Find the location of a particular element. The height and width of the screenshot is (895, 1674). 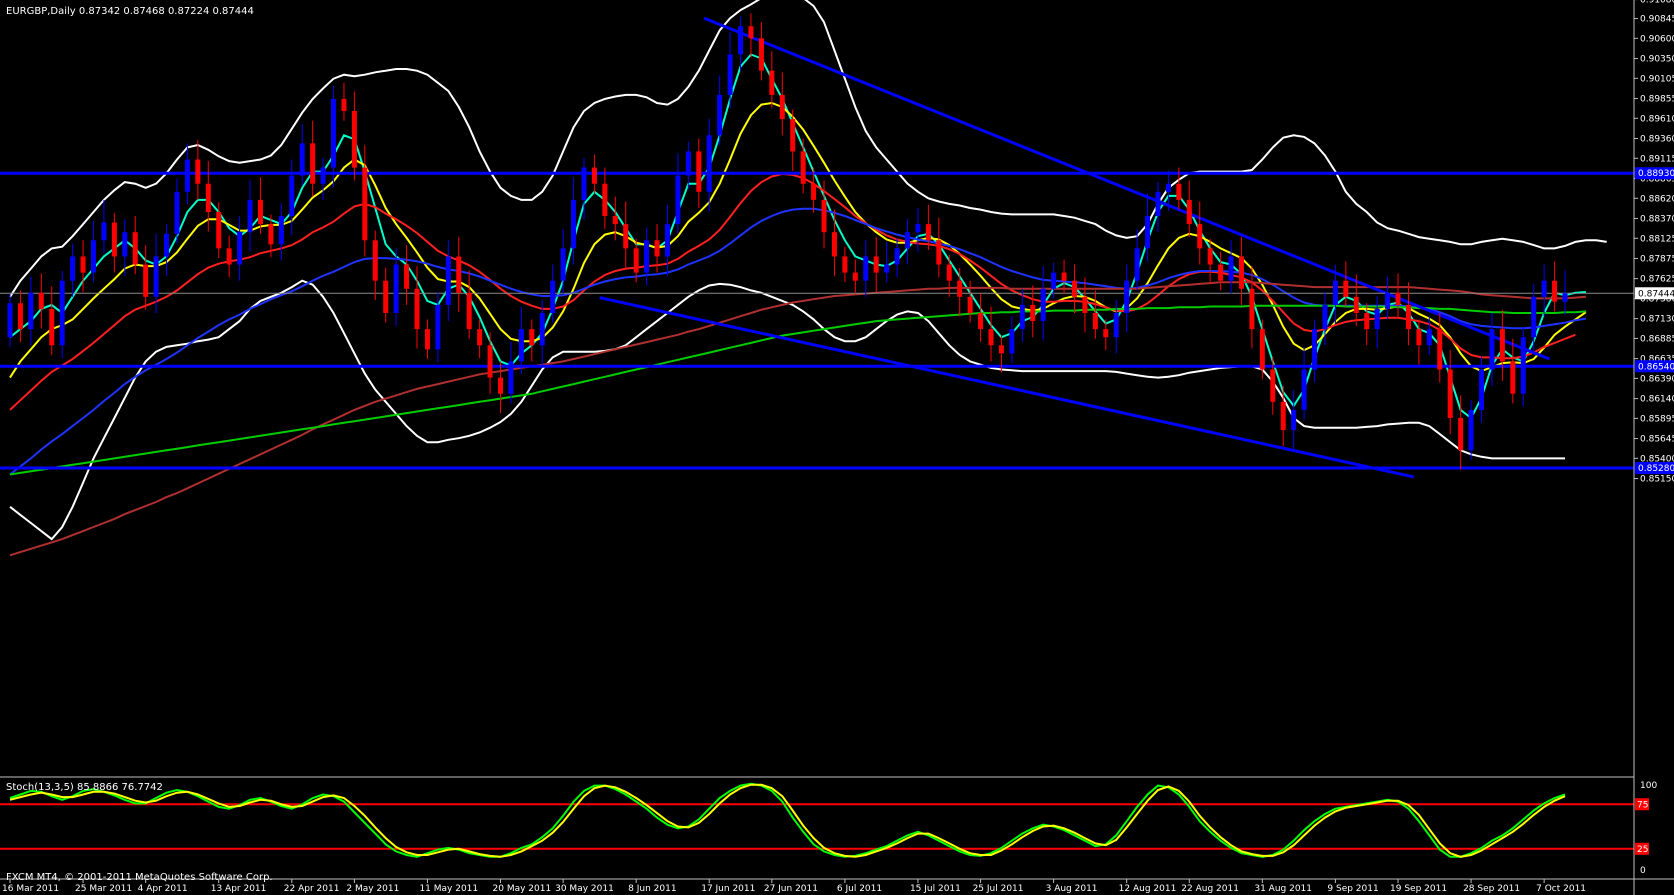

price-tick-label: 0.86885 is located at coordinates (1657, 339).